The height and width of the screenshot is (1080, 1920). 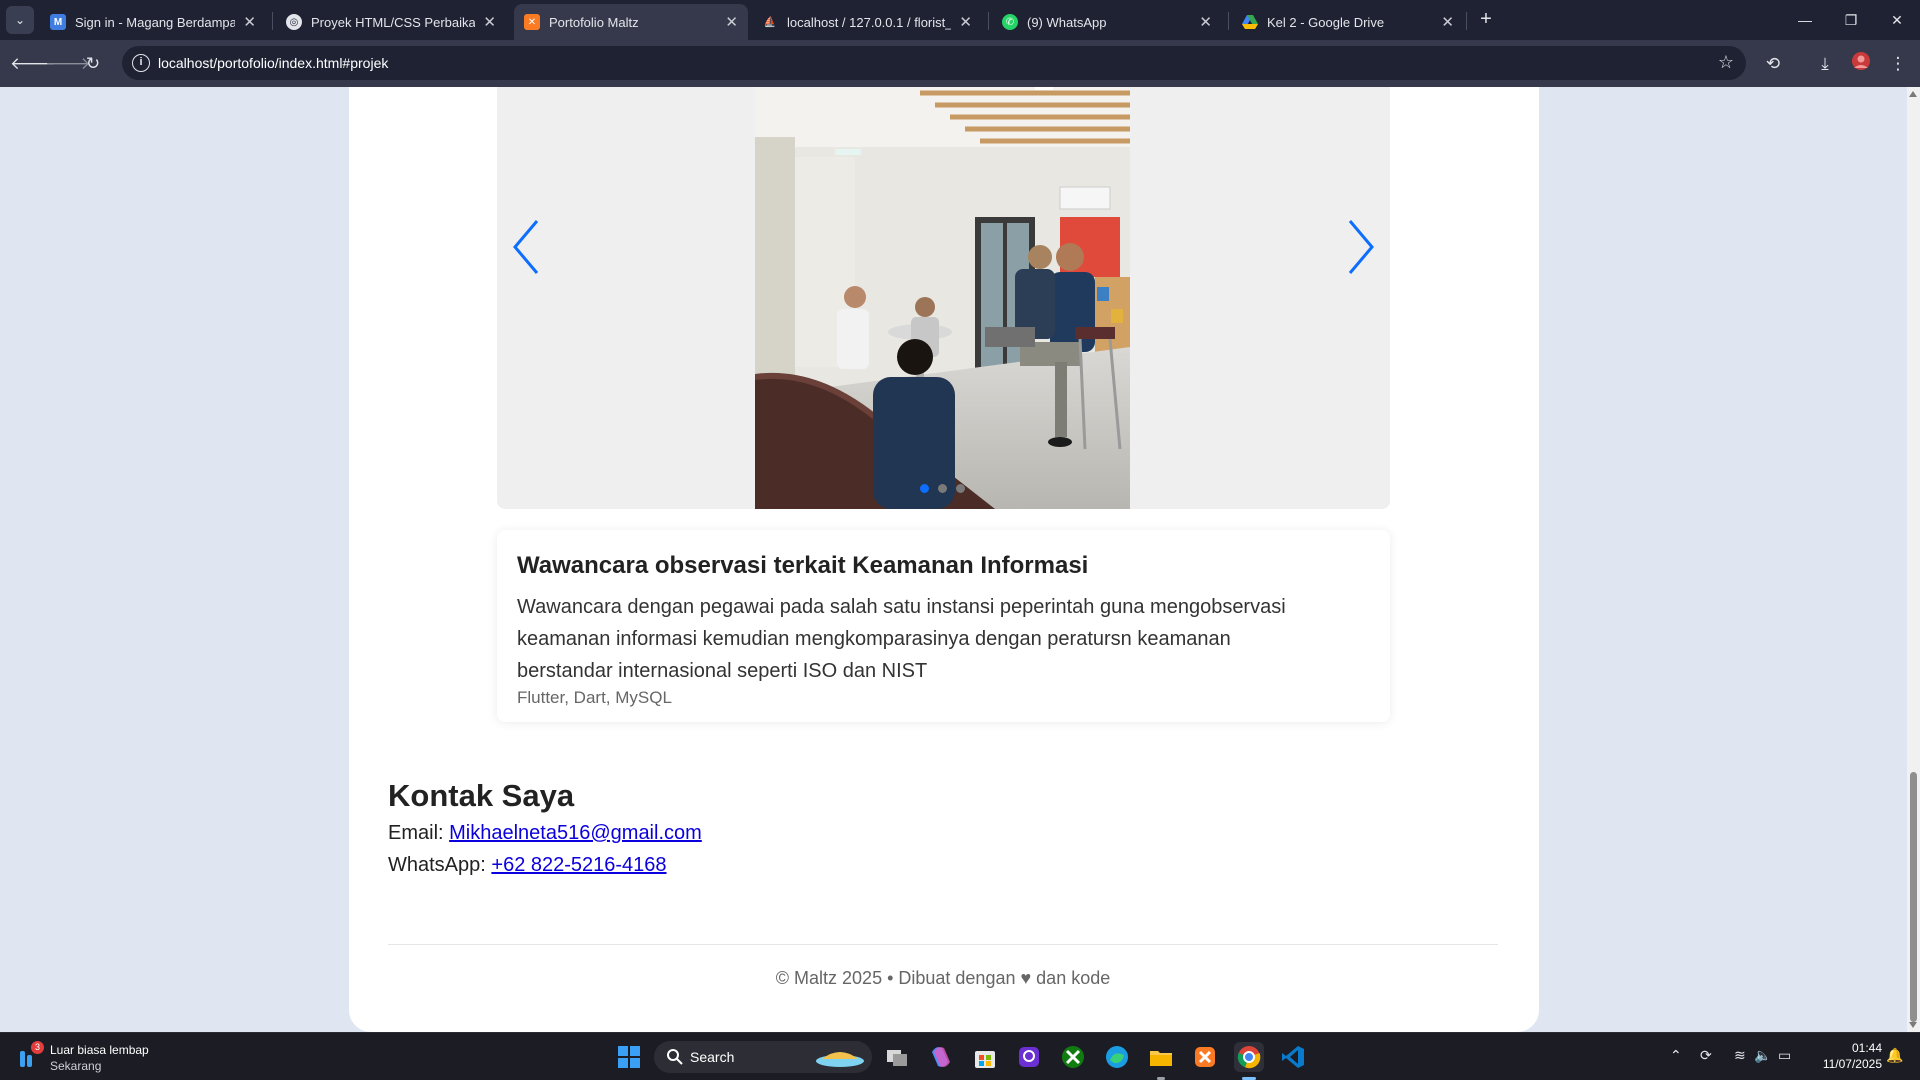 What do you see at coordinates (1205, 1057) in the screenshot?
I see `xampp-icon` at bounding box center [1205, 1057].